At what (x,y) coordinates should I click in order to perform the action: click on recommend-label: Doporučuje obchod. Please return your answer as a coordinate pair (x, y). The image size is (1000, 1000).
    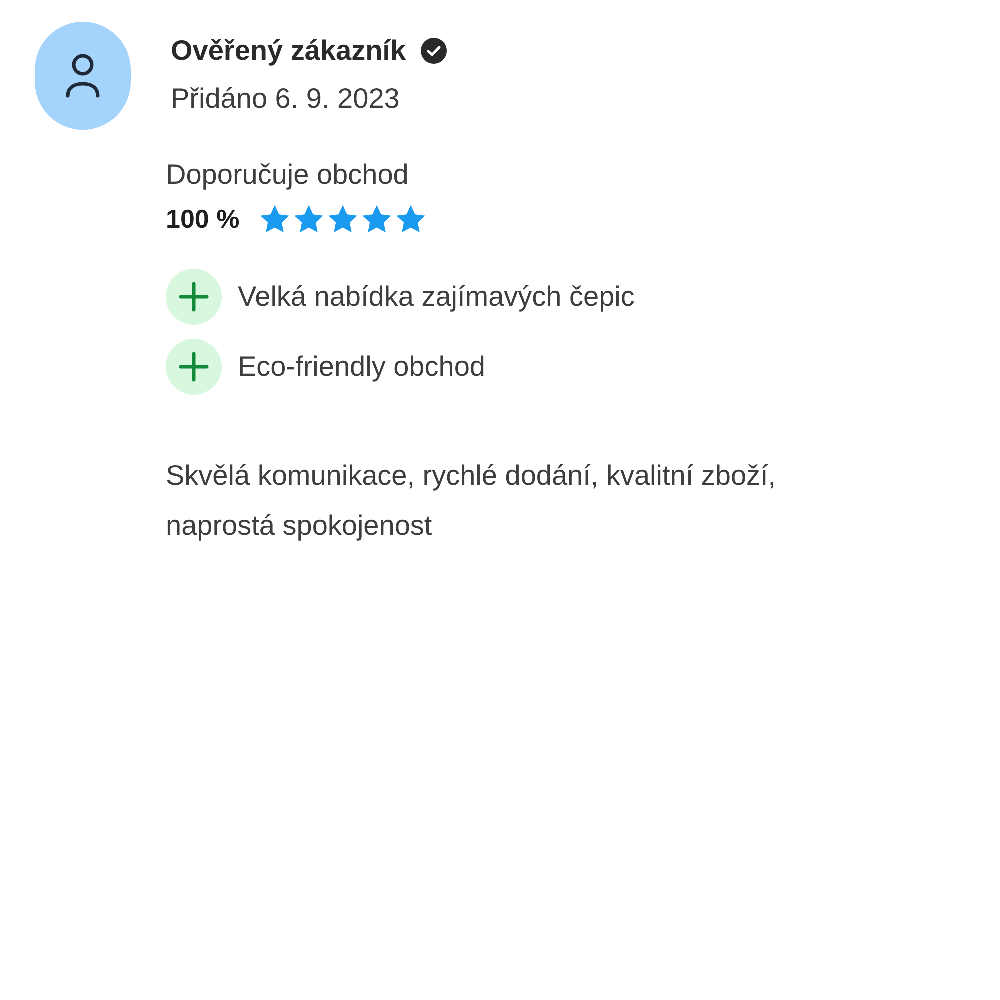
    Looking at the image, I should click on (288, 175).